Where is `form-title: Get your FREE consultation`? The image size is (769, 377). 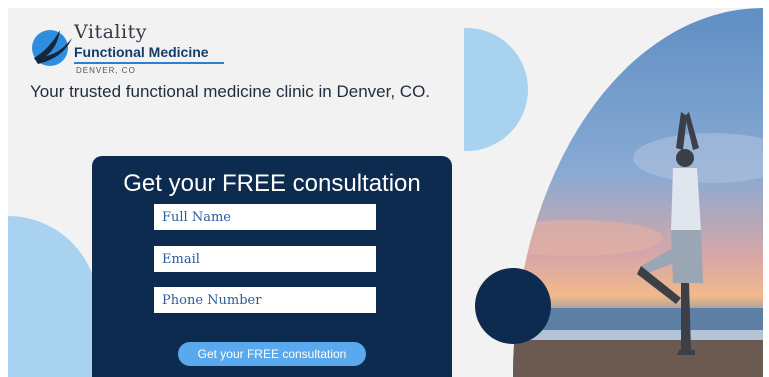
form-title: Get your FREE consultation is located at coordinates (272, 183).